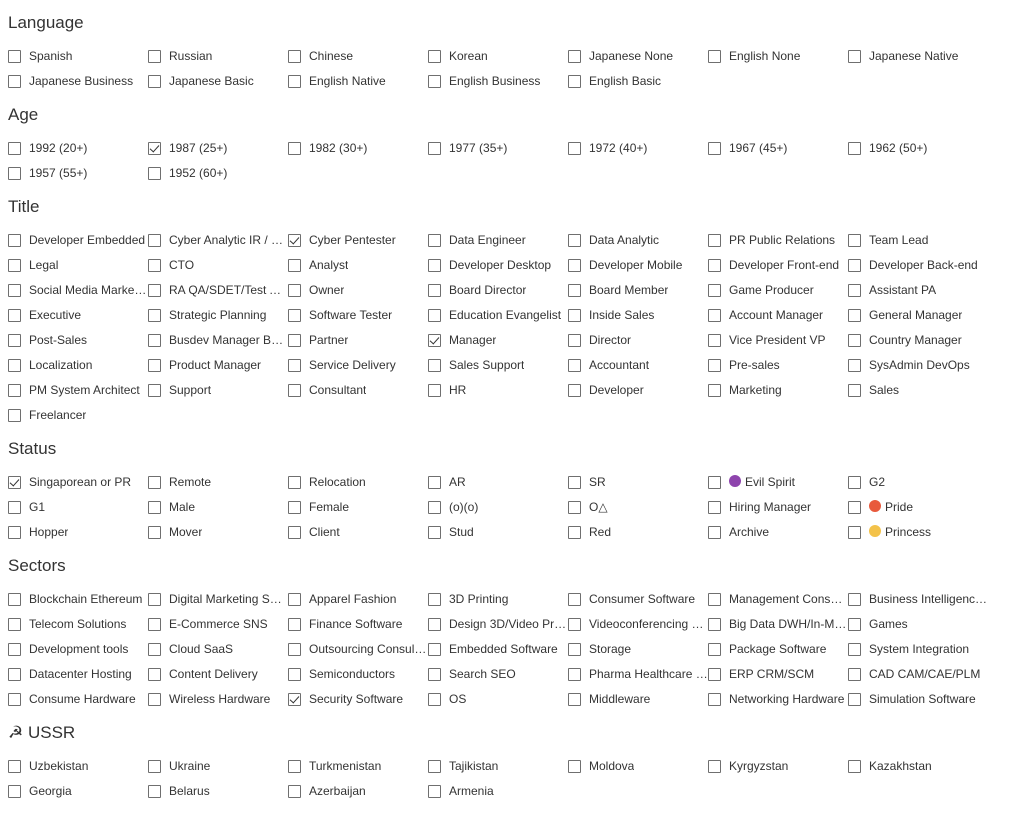 The height and width of the screenshot is (822, 1030). What do you see at coordinates (498, 265) in the screenshot?
I see `checkbox-option: Developer Desktop` at bounding box center [498, 265].